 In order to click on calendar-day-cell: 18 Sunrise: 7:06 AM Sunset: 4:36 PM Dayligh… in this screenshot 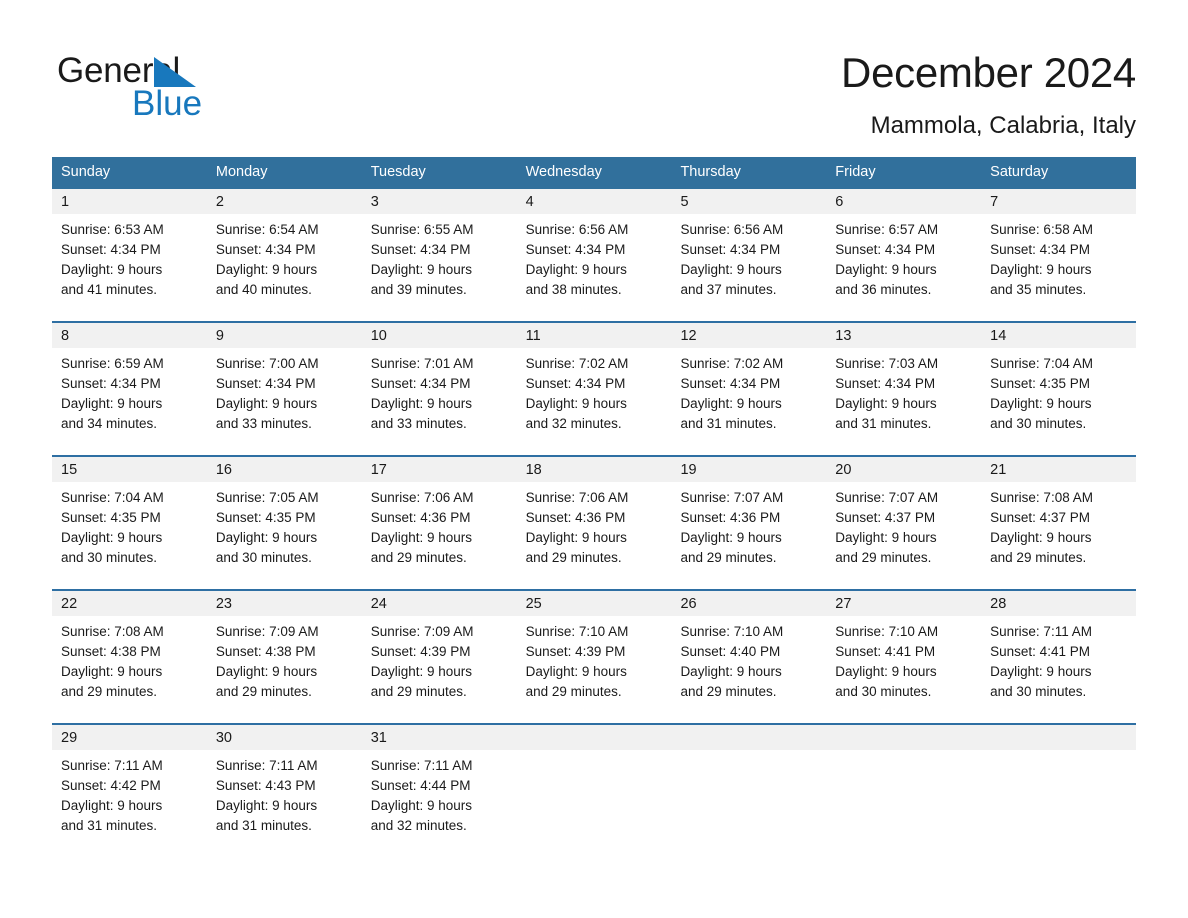, I will do `click(594, 515)`.